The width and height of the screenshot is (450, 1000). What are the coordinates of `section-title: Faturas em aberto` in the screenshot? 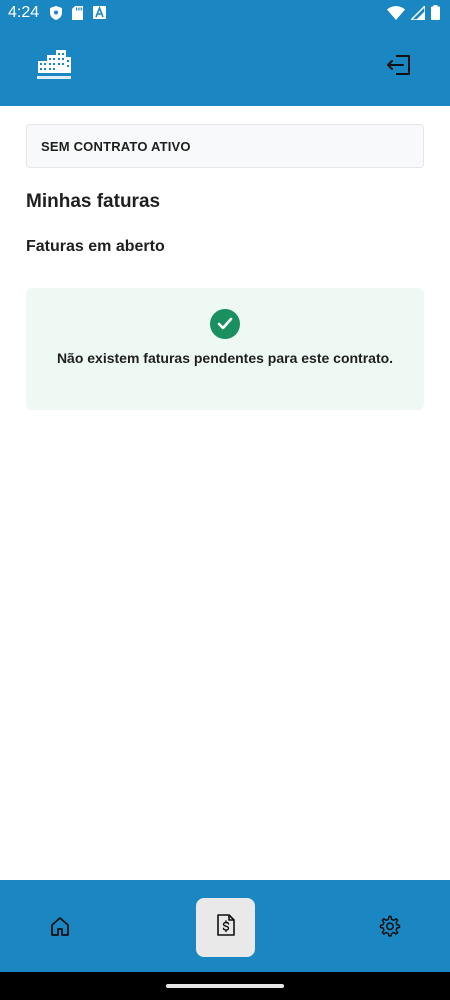 It's located at (95, 246).